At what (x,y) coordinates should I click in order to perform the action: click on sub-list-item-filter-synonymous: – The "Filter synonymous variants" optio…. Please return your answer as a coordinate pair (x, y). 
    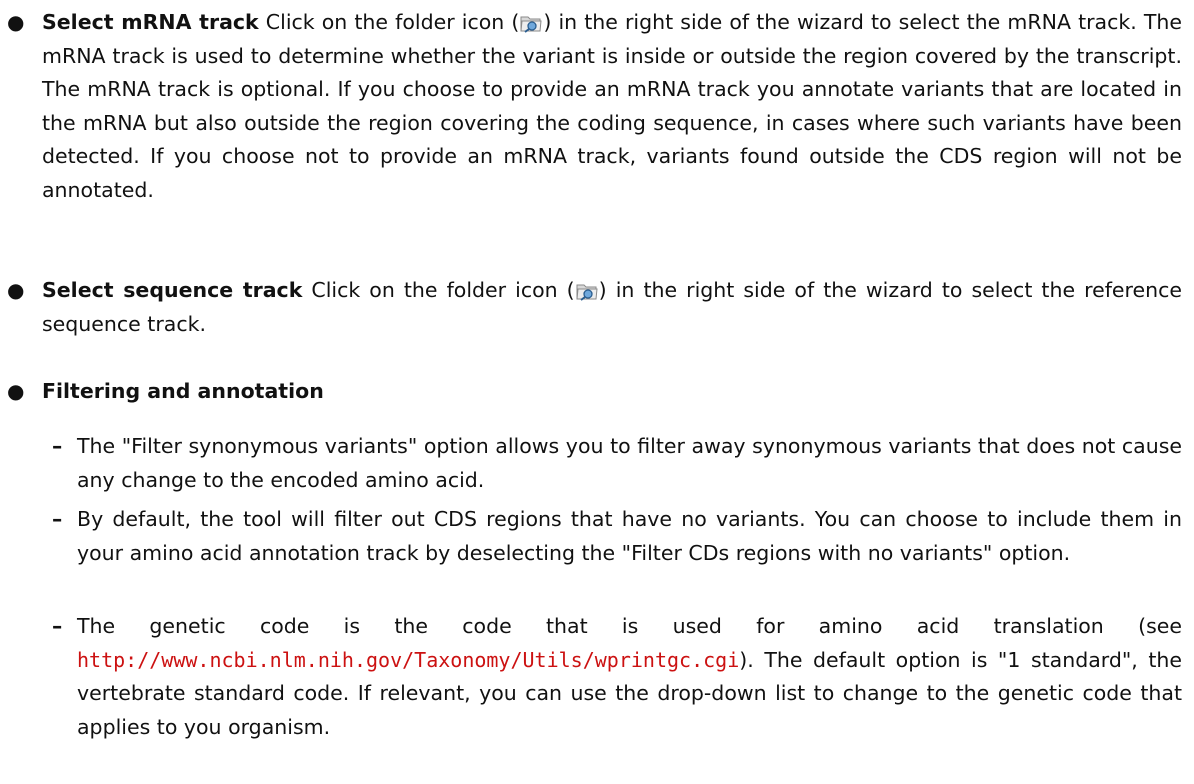
    Looking at the image, I should click on (617, 463).